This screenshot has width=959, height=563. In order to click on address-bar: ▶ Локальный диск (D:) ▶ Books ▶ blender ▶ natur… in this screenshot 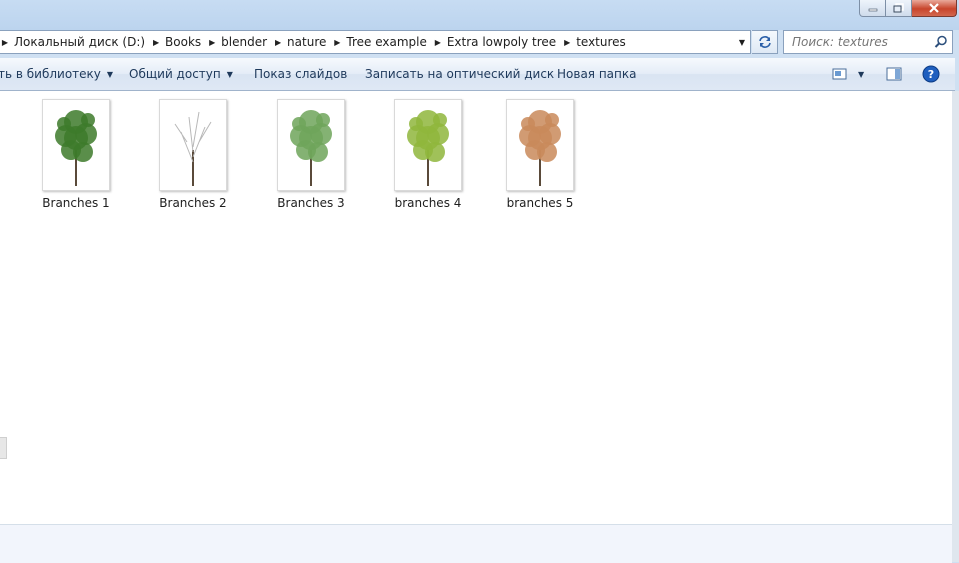, I will do `click(375, 42)`.